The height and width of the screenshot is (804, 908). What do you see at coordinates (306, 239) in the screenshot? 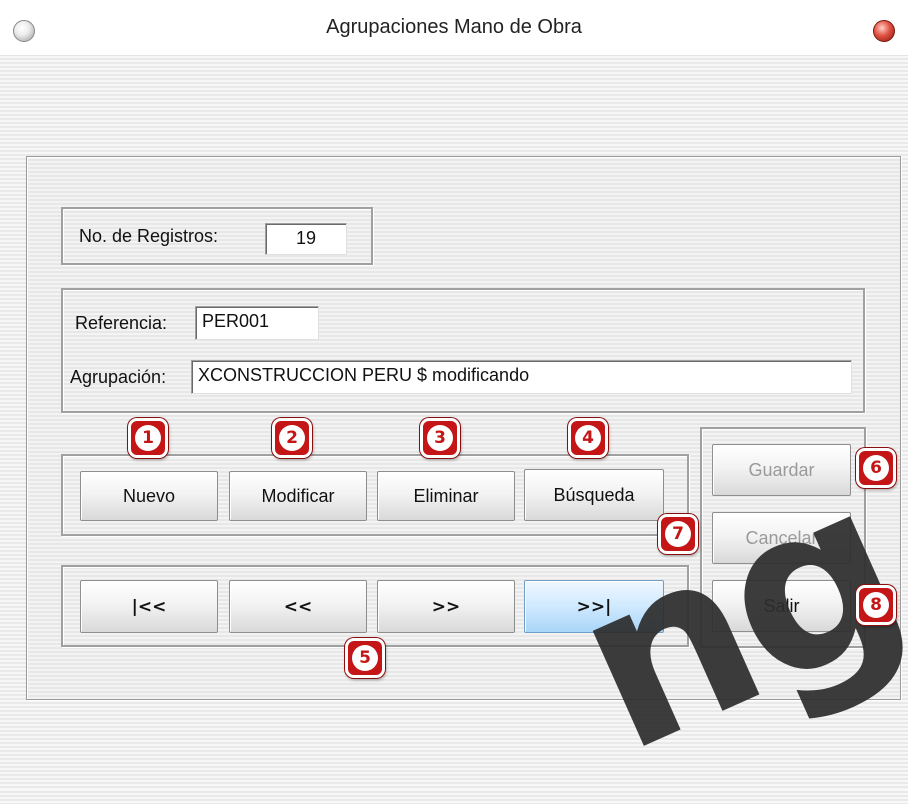
I see `records-count-field: 19` at bounding box center [306, 239].